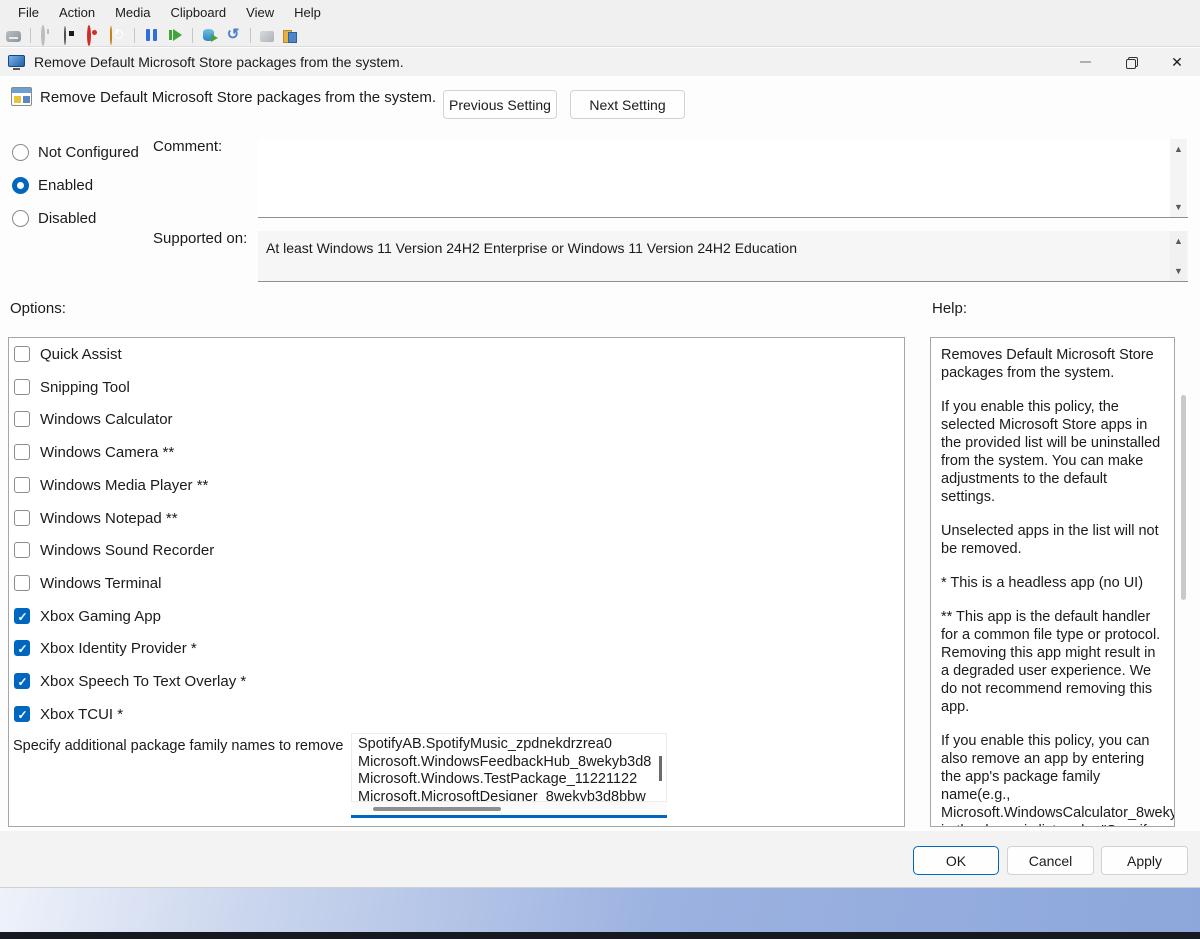 The image size is (1200, 939). Describe the element at coordinates (307, 12) in the screenshot. I see `menu-help: Help` at that location.